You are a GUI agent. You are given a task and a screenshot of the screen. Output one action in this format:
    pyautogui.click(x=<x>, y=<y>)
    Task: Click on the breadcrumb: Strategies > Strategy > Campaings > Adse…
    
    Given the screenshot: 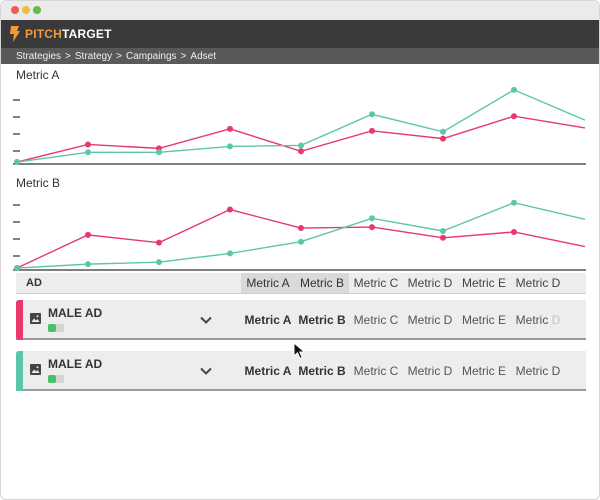 What is the action you would take?
    pyautogui.click(x=300, y=56)
    